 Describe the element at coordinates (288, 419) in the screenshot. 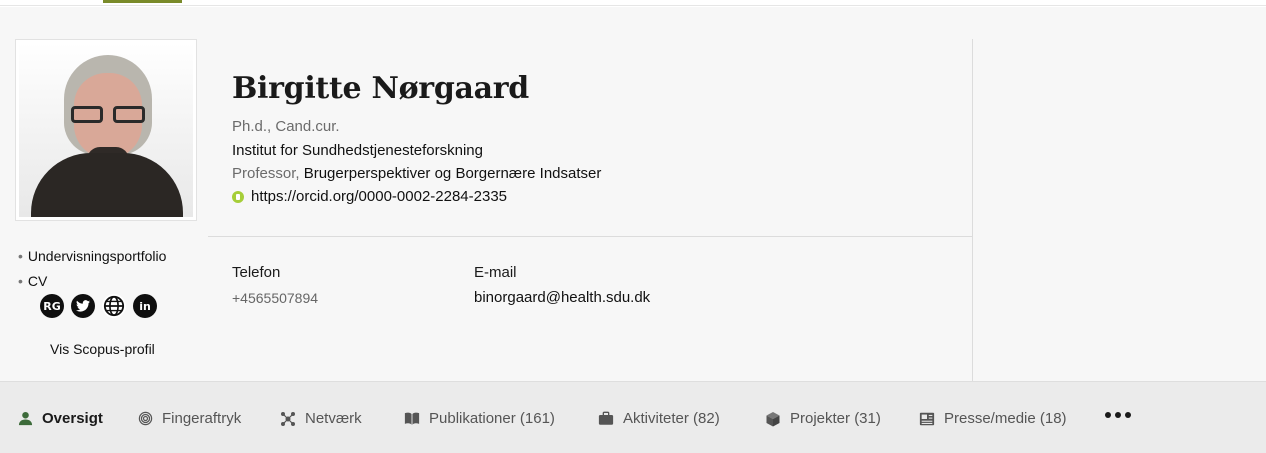

I see `network-icon` at that location.